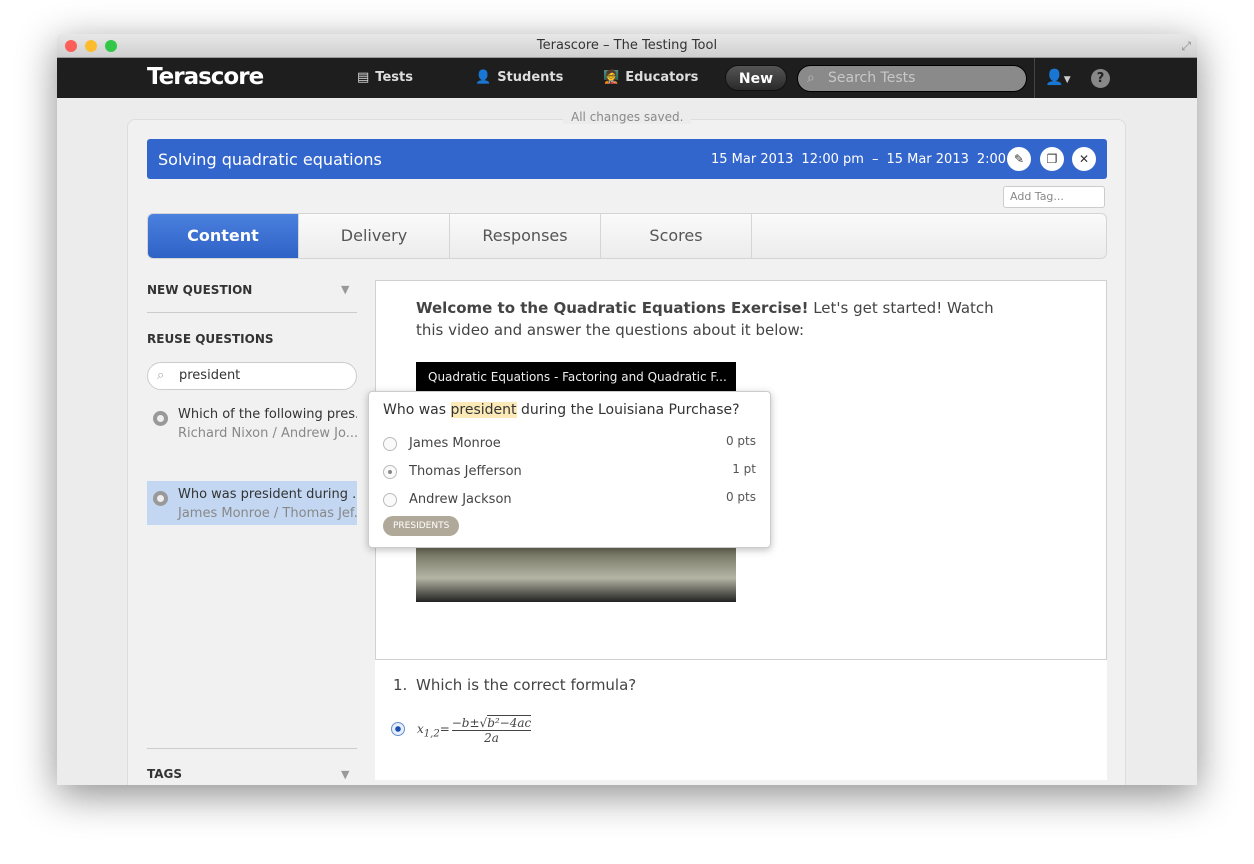 The image size is (1254, 864). Describe the element at coordinates (111, 46) in the screenshot. I see `zoom-window-button` at that location.